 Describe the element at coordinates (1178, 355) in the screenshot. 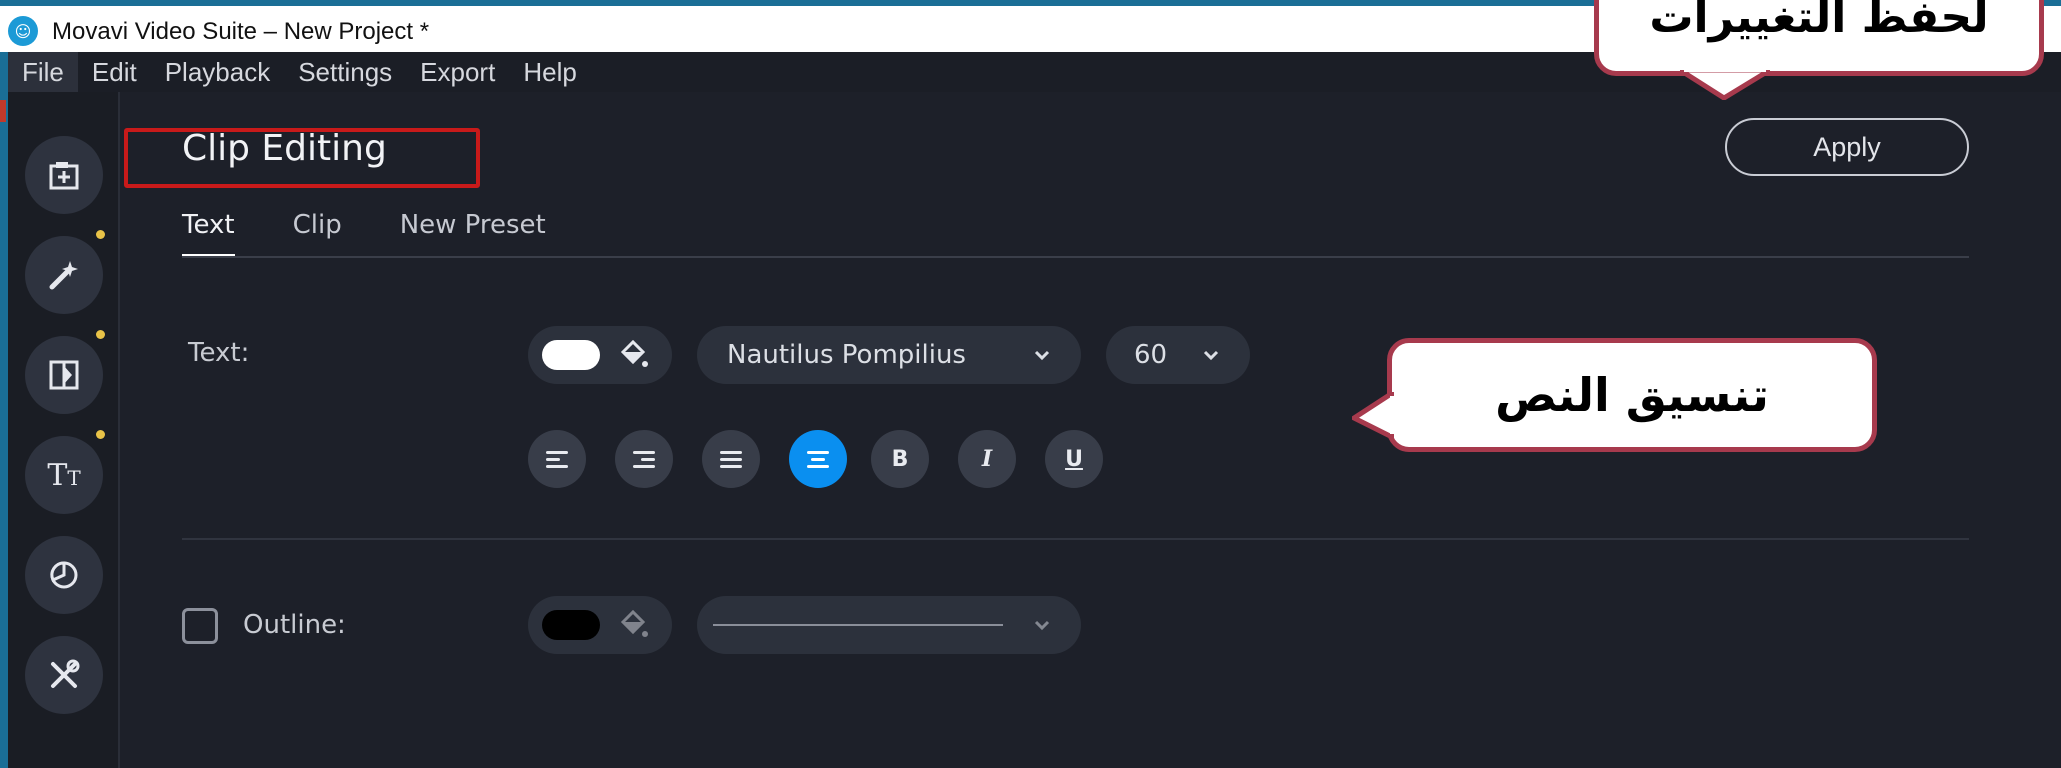

I see `font-size-select: 60` at that location.